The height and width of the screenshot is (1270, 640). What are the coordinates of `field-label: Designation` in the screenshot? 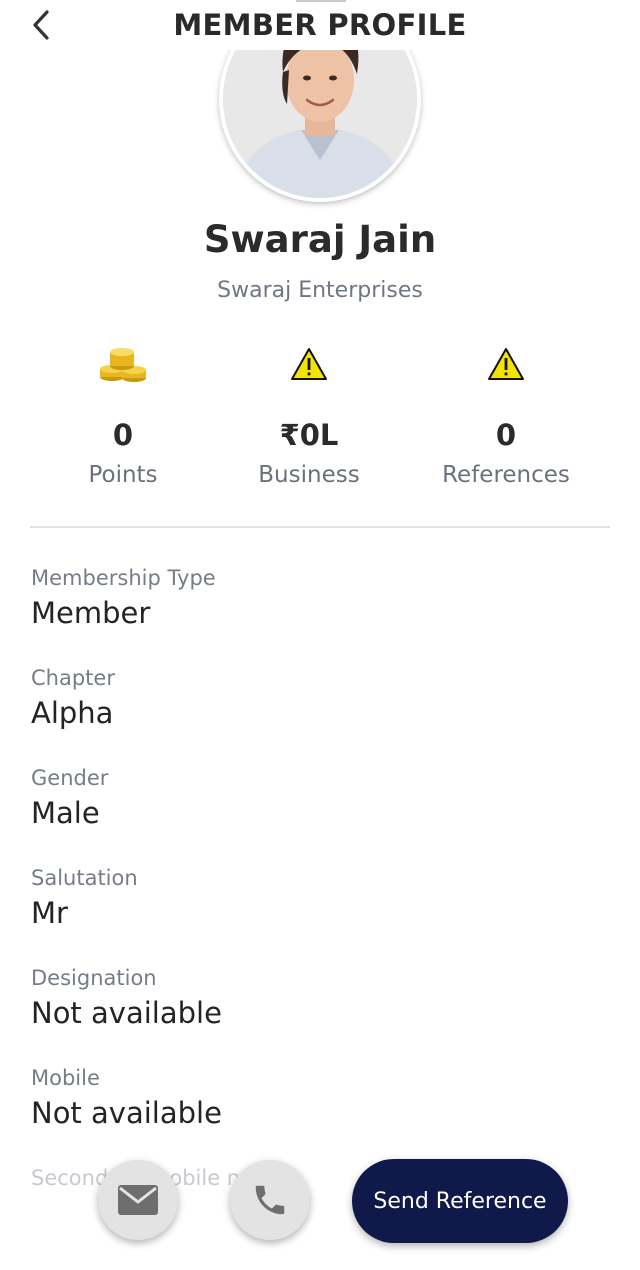 It's located at (94, 978).